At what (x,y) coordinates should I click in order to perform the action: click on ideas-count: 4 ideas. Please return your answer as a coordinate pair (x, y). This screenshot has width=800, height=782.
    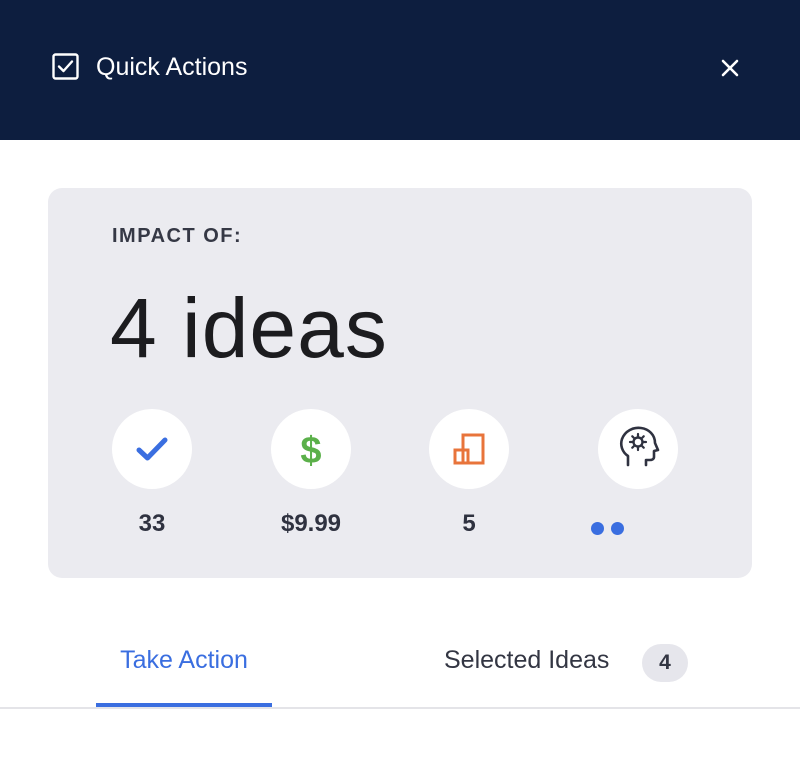
    Looking at the image, I should click on (249, 328).